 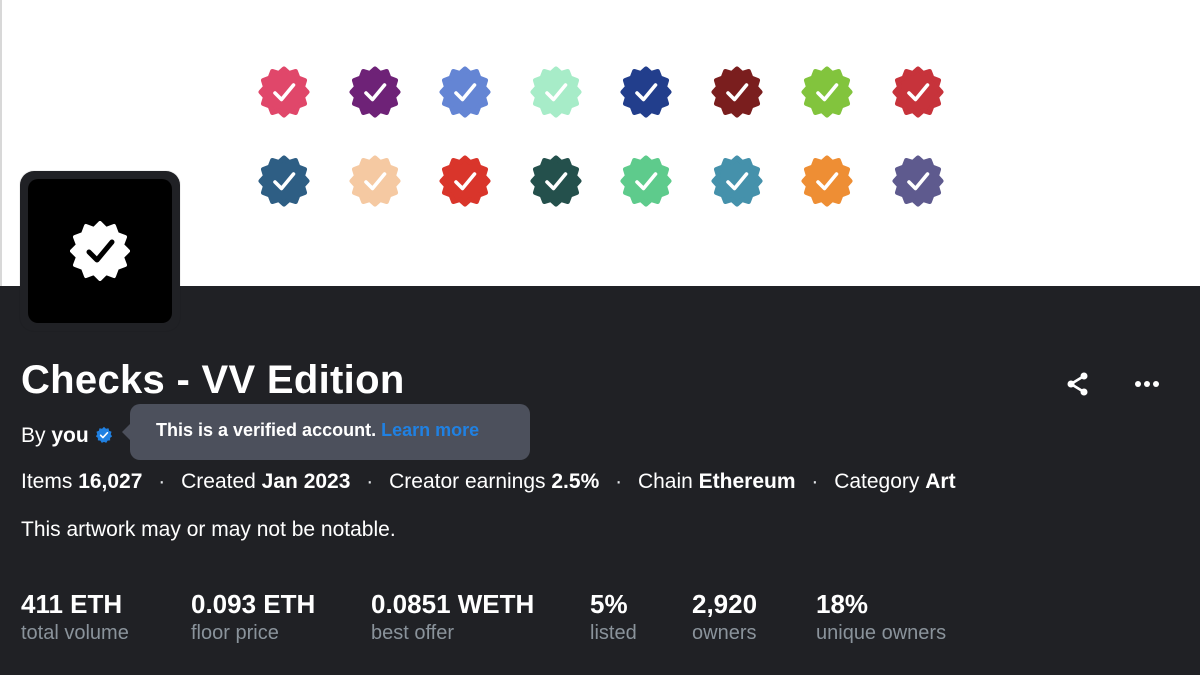 What do you see at coordinates (413, 633) in the screenshot?
I see `stat-label: best offer` at bounding box center [413, 633].